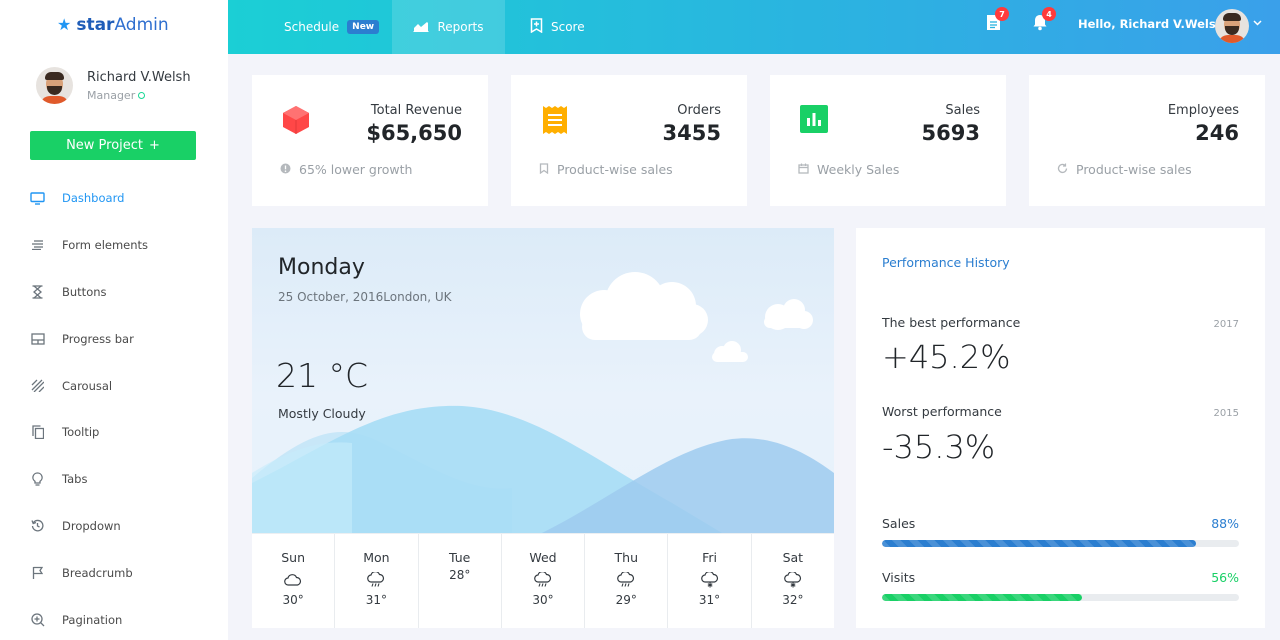 The width and height of the screenshot is (1280, 640). Describe the element at coordinates (939, 447) in the screenshot. I see `worst-performance-value: -35.3%` at that location.